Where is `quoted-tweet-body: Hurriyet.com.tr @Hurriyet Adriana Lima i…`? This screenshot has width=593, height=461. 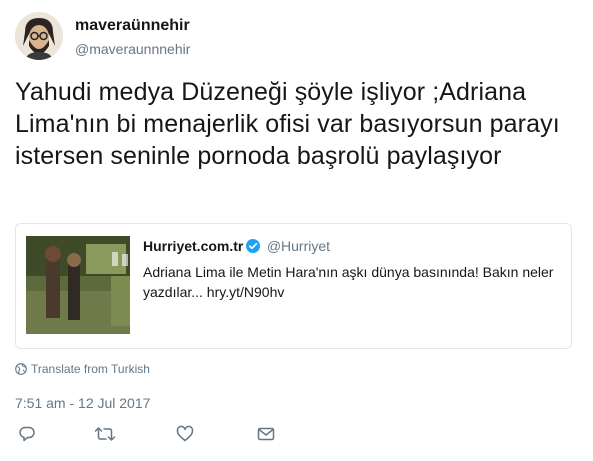
quoted-tweet-body: Hurriyet.com.tr @Hurriyet Adriana Lima i… is located at coordinates (352, 270).